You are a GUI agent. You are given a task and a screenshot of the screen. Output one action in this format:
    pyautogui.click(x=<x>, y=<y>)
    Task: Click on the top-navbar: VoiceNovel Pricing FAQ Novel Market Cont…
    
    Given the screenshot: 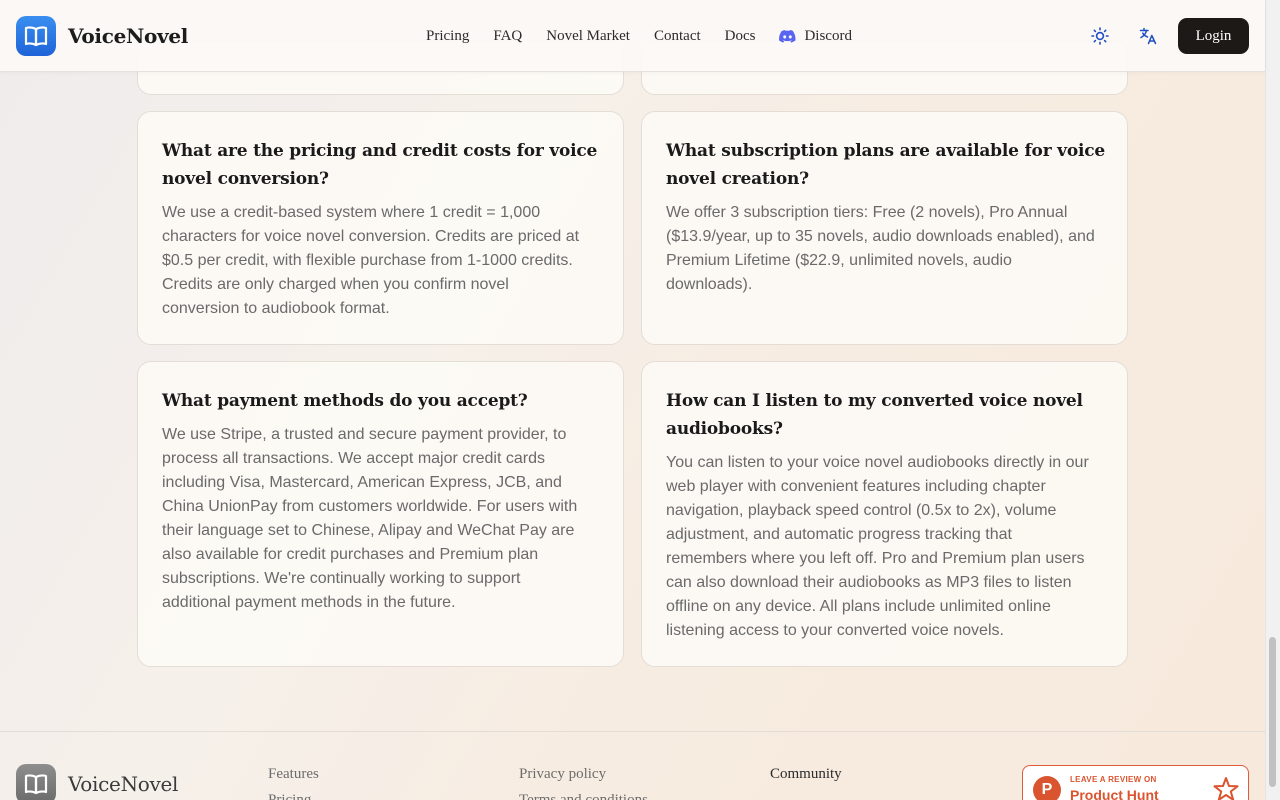 What is the action you would take?
    pyautogui.click(x=632, y=36)
    